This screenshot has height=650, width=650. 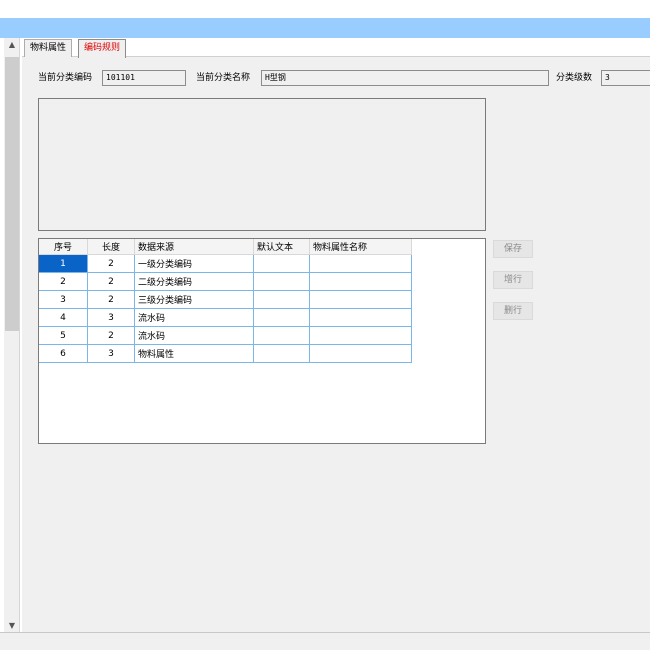 I want to click on status-bar, so click(x=325, y=641).